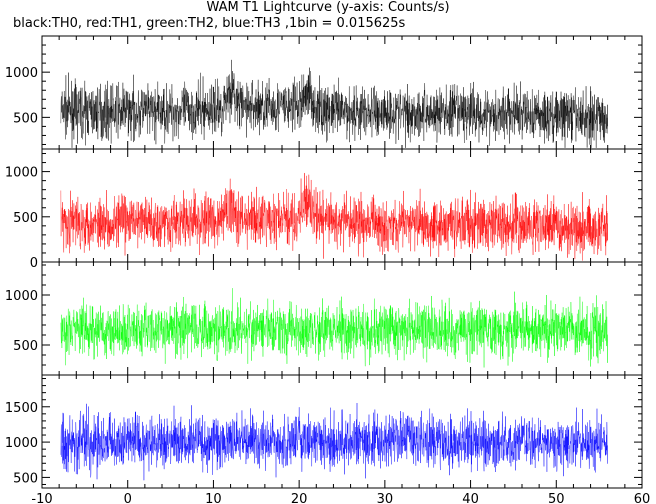 Image resolution: width=656 pixels, height=504 pixels. I want to click on y-tick-label: 1500, so click(21, 408).